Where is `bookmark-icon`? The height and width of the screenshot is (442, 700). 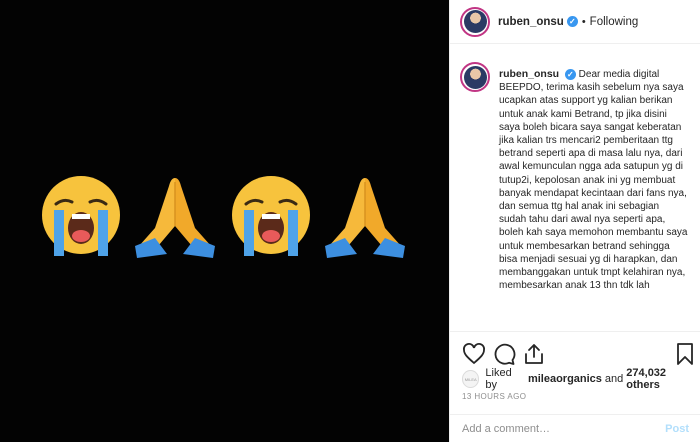 bookmark-icon is located at coordinates (685, 354).